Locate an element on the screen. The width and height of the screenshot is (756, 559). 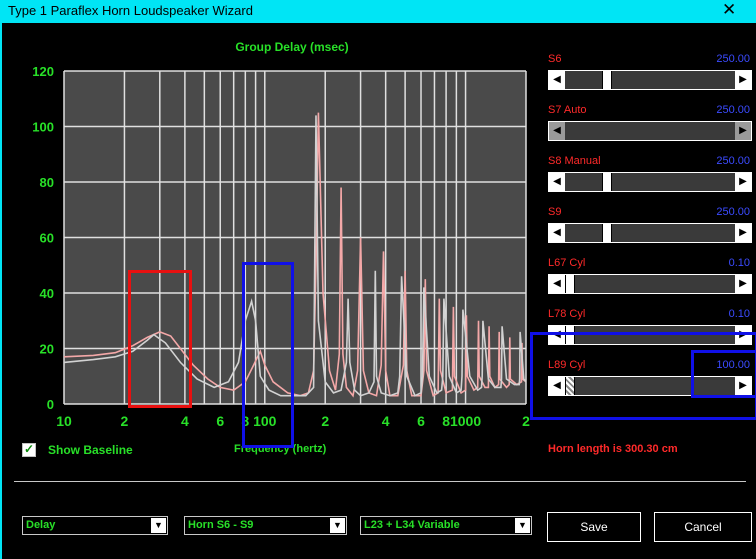
x-axis-label: Frequency (hertz) is located at coordinates (280, 449).